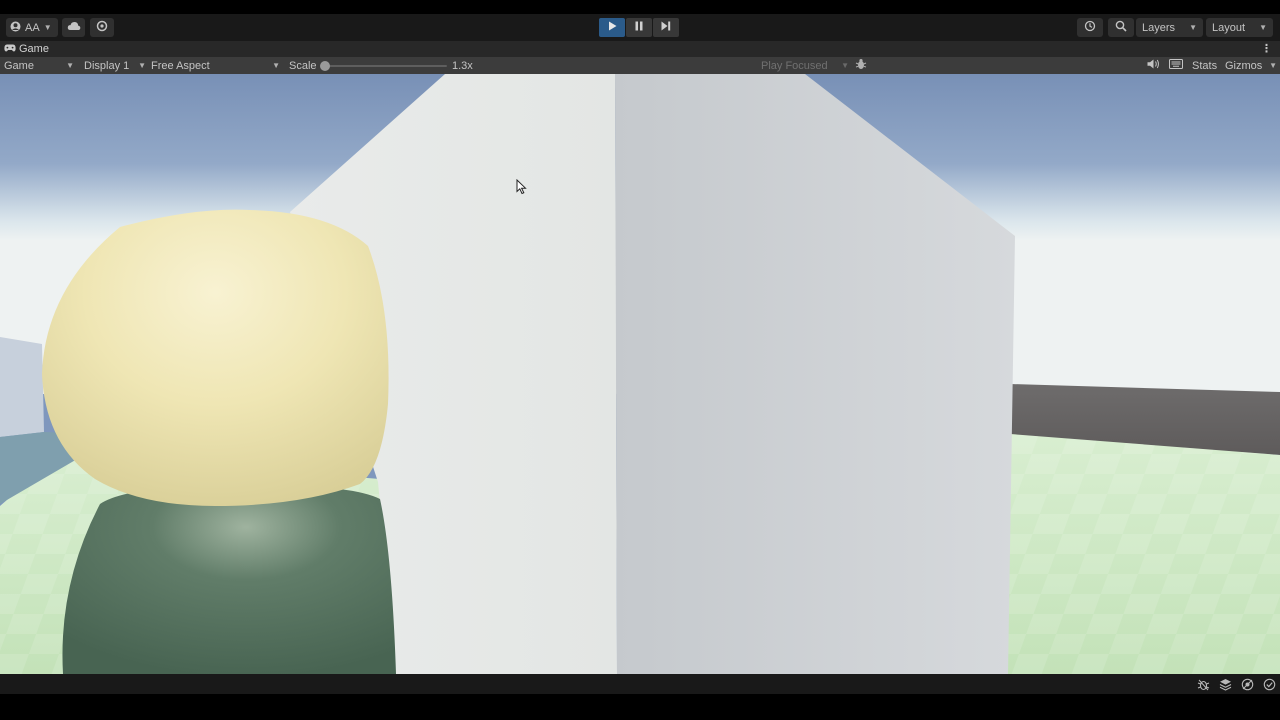 The image size is (1280, 720). I want to click on search-button, so click(1121, 27).